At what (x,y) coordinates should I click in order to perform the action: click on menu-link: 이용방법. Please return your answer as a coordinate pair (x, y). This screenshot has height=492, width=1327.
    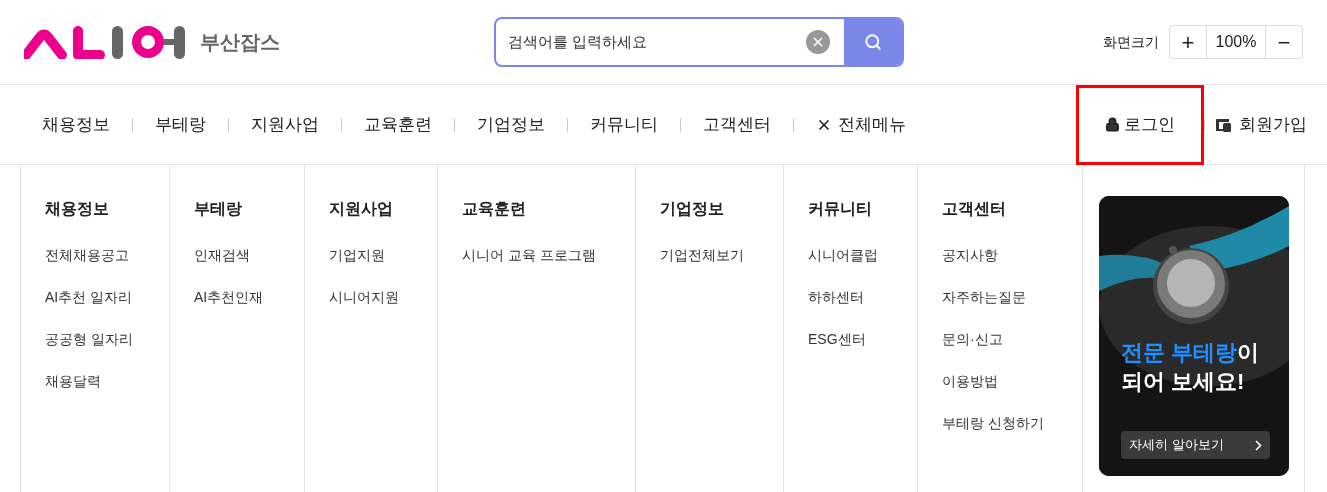
    Looking at the image, I should click on (1012, 381).